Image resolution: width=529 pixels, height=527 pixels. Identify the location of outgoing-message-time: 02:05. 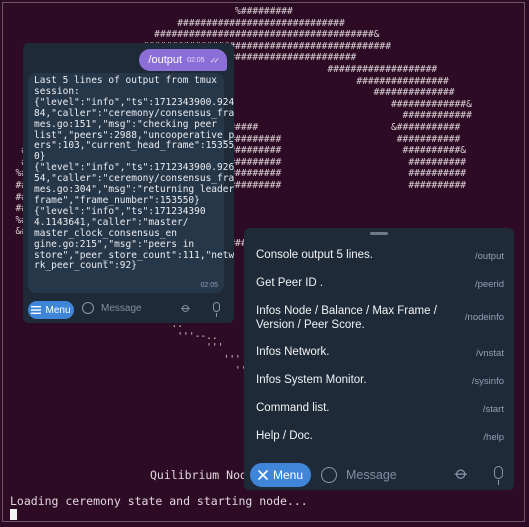
(196, 60).